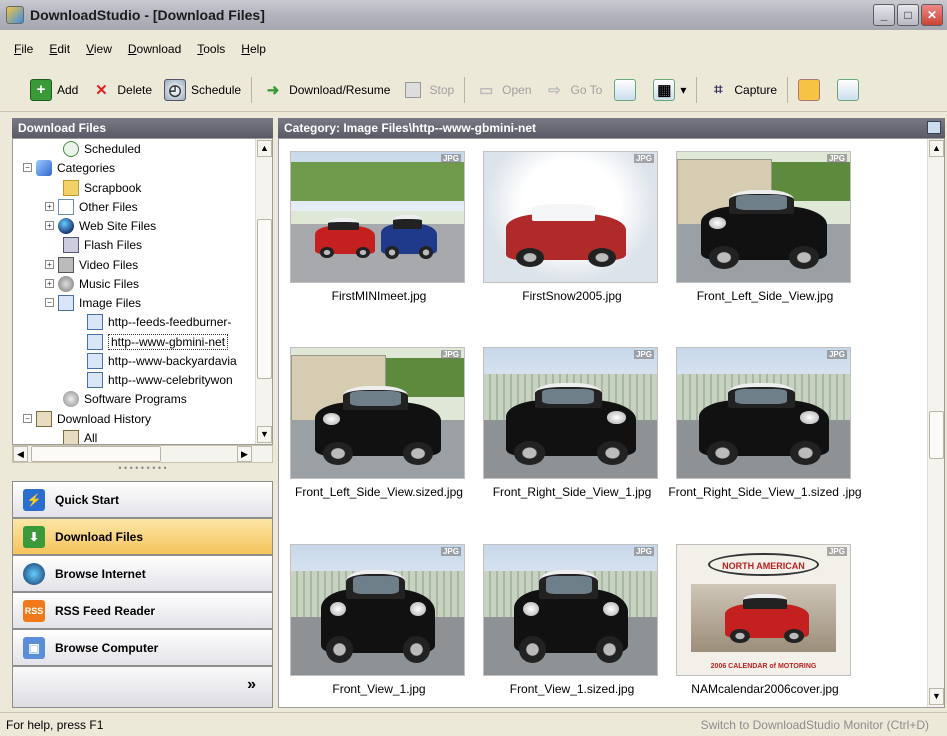  Describe the element at coordinates (664, 89) in the screenshot. I see `view-grid-icon: ▦` at that location.